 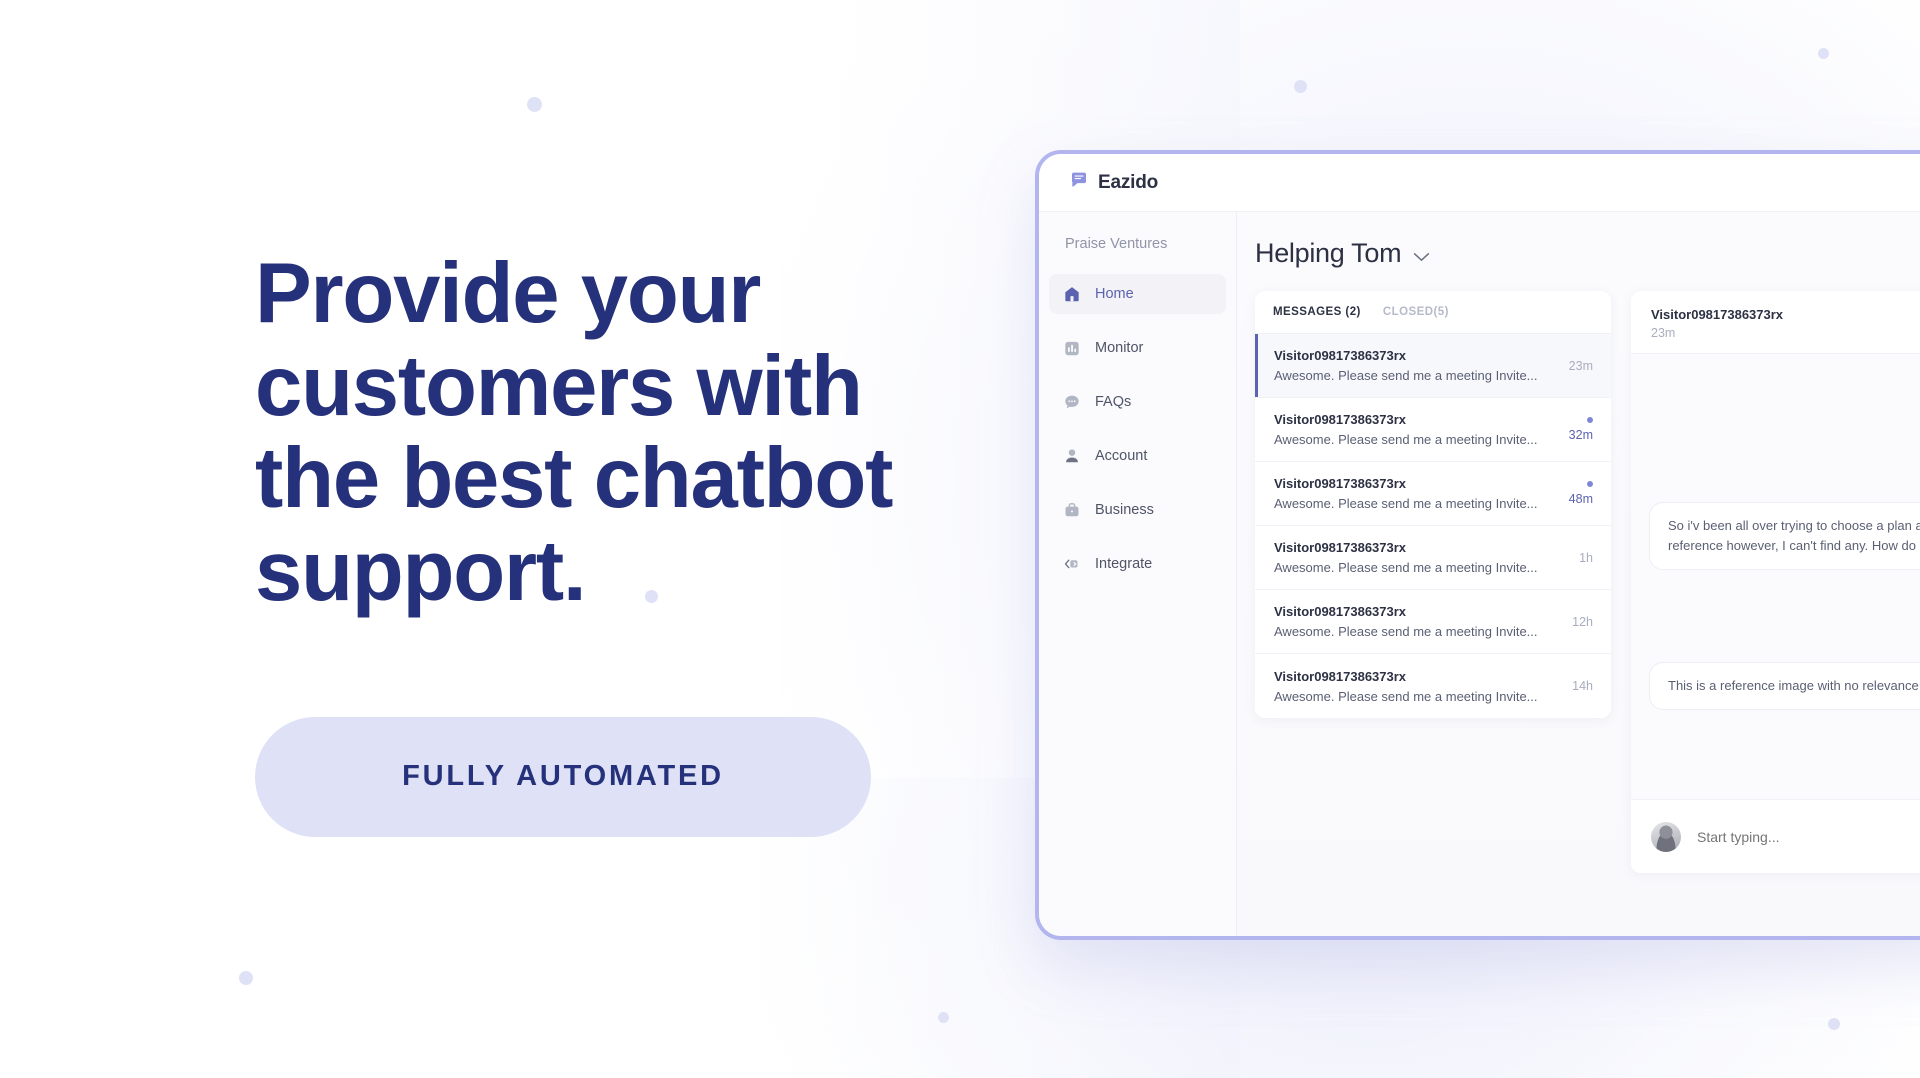 I want to click on sidebar-item-label: Monitor, so click(x=1119, y=348).